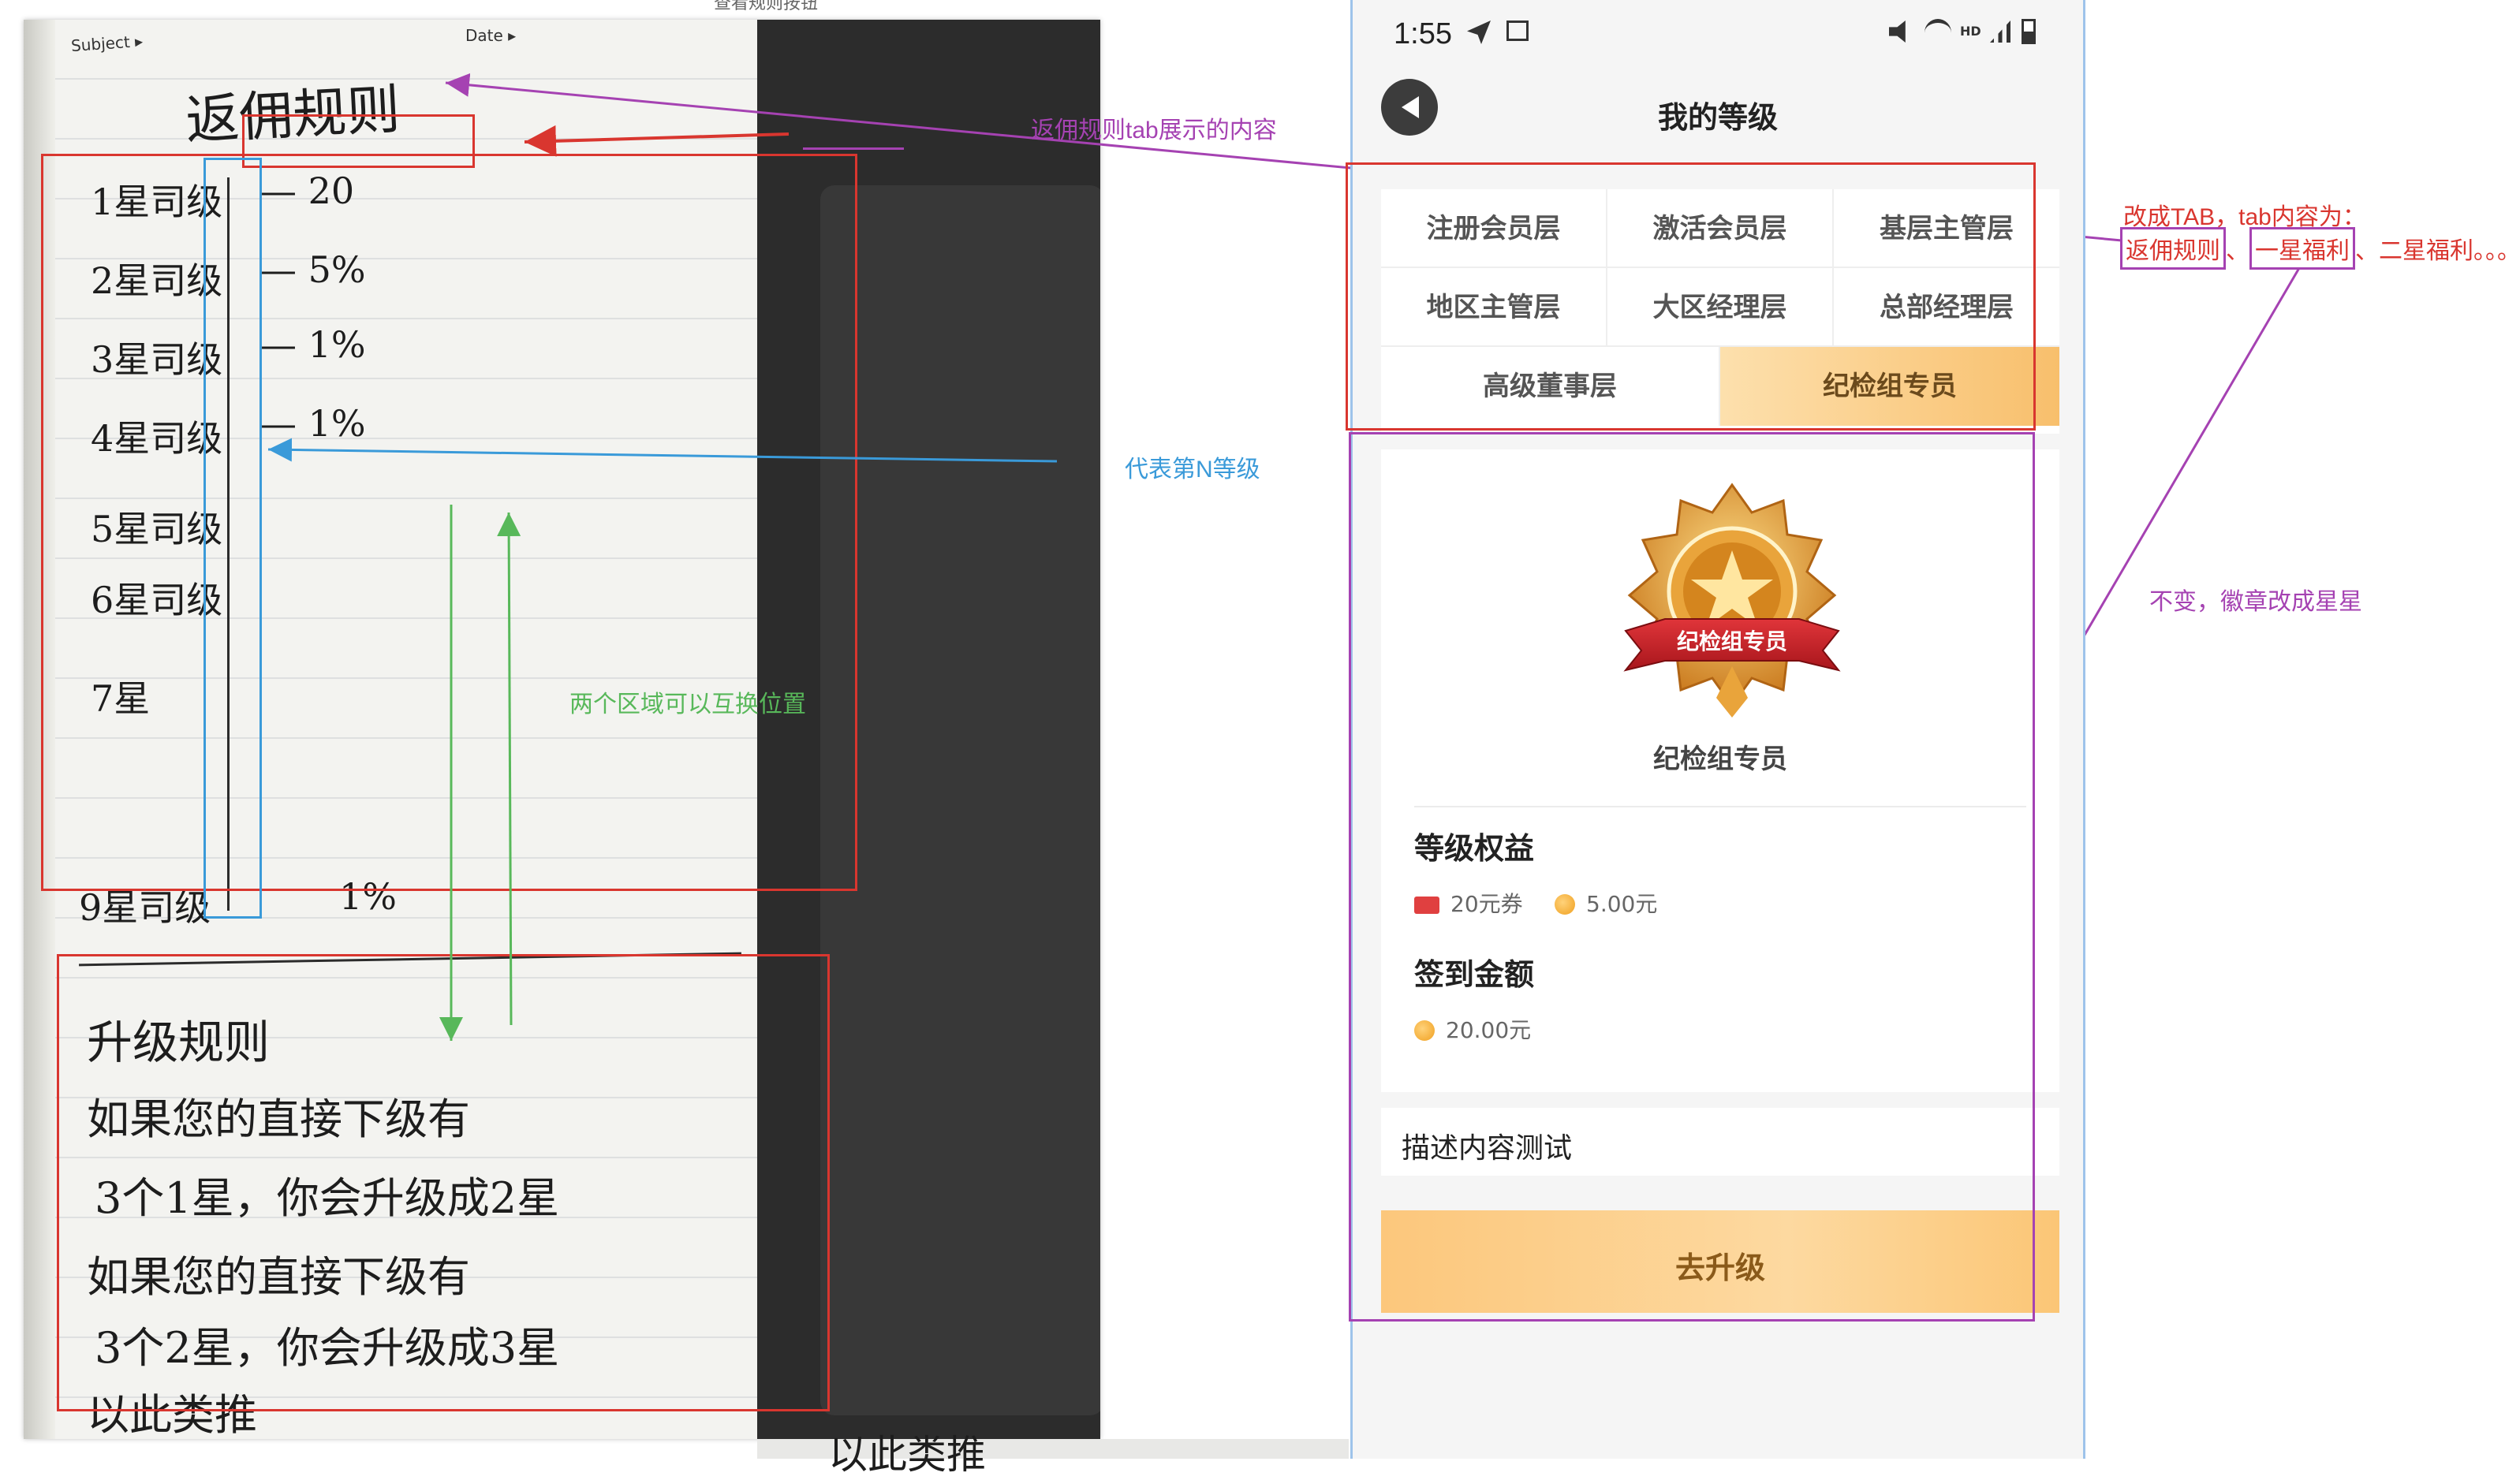  What do you see at coordinates (2302, 249) in the screenshot?
I see `annotation-tab-star1: 一星福利` at bounding box center [2302, 249].